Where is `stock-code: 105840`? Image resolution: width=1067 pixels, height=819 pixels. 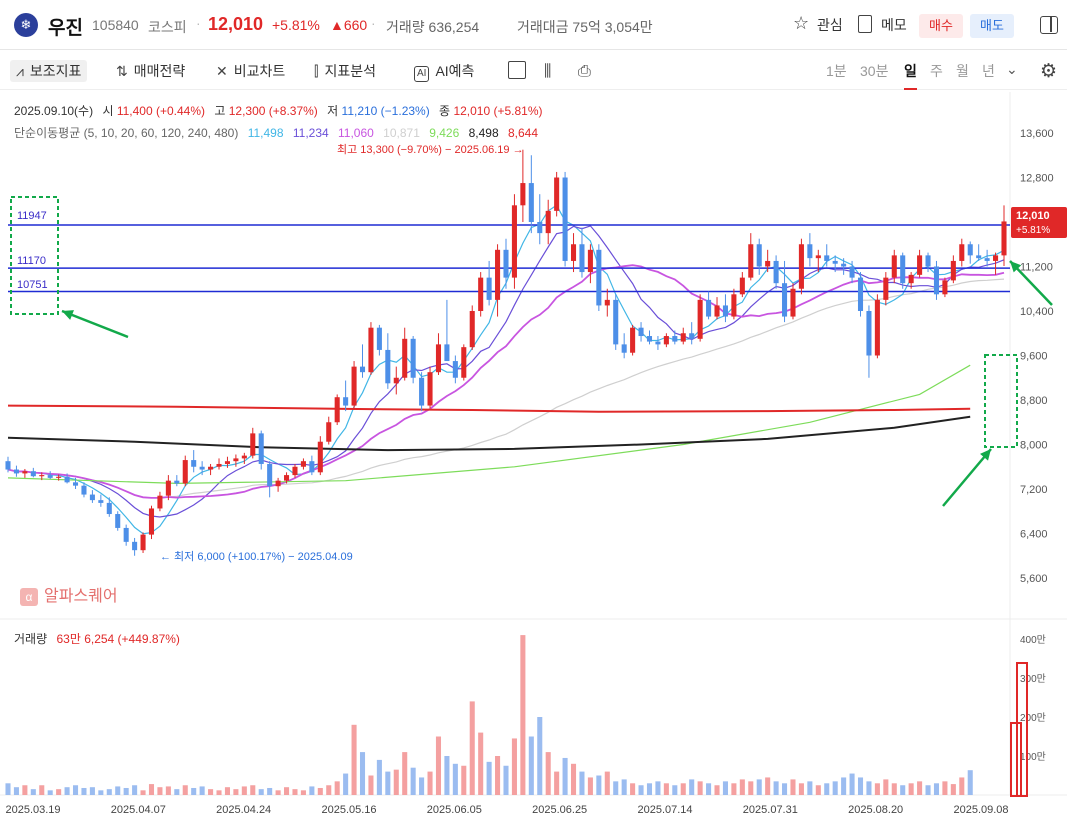 stock-code: 105840 is located at coordinates (115, 25).